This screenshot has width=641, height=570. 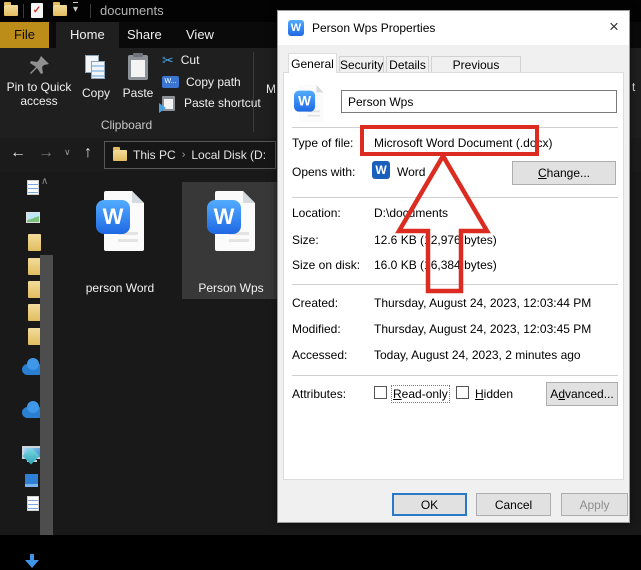 What do you see at coordinates (462, 392) in the screenshot?
I see `hidden-checkbox` at bounding box center [462, 392].